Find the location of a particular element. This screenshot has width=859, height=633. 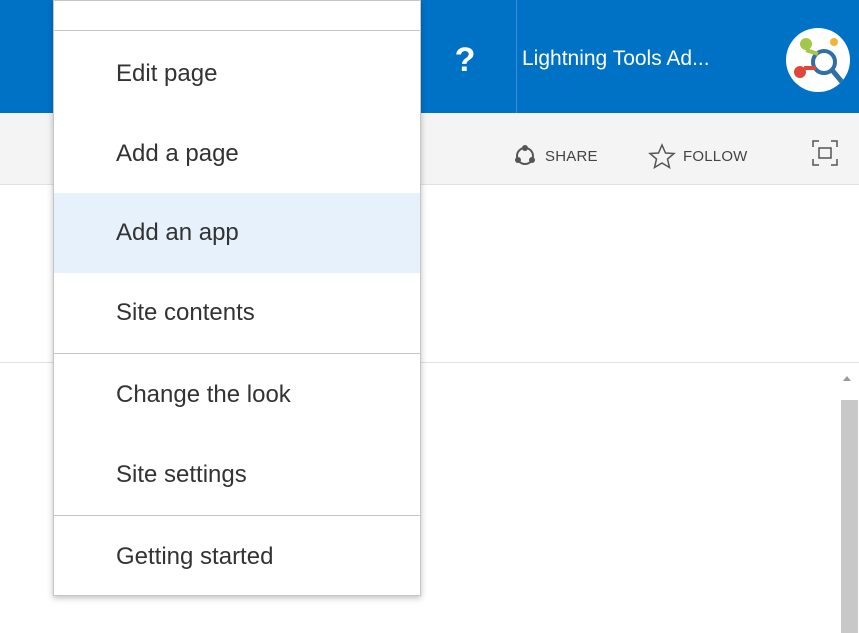

menu-item-add-an-app: Add an app is located at coordinates (237, 233).